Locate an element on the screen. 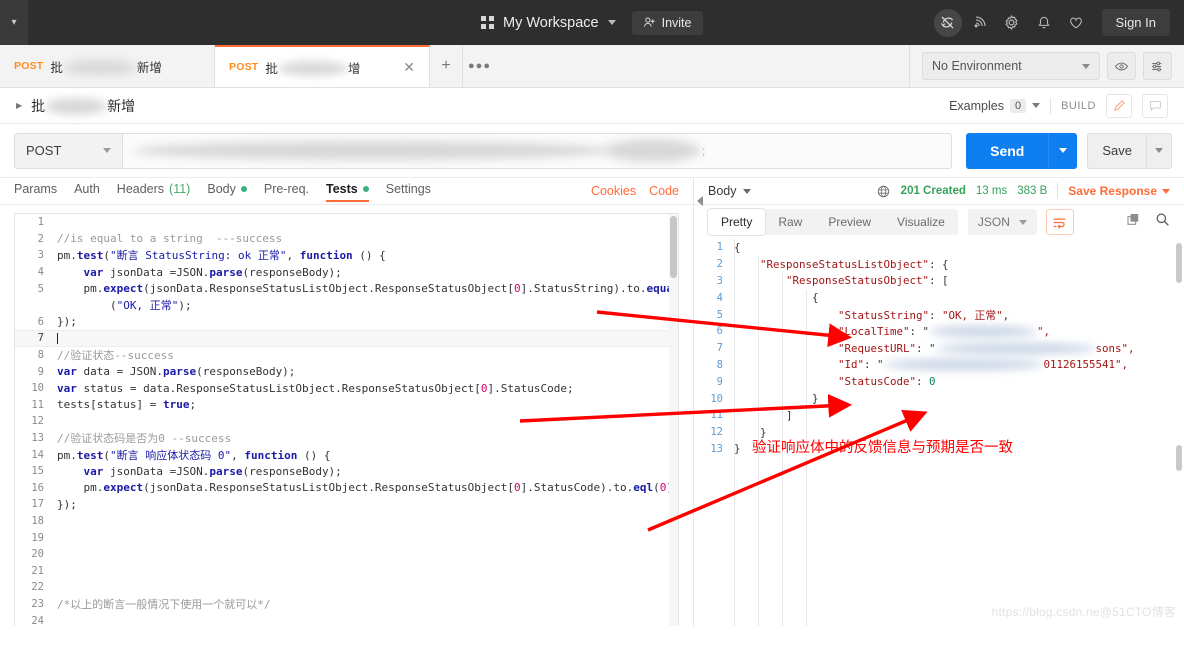 This screenshot has width=1184, height=650. response-scrollbar-thumb-bottom is located at coordinates (1179, 458).